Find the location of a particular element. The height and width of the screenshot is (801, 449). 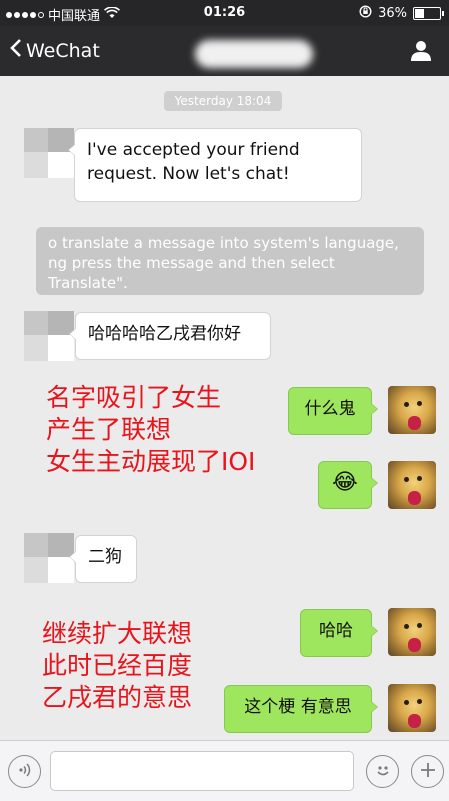

person-icon is located at coordinates (421, 53).